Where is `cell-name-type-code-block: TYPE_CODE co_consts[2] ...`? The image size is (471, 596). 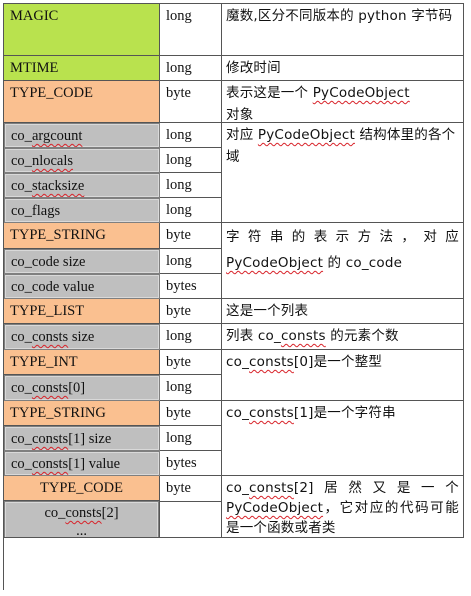 cell-name-type-code-block: TYPE_CODE co_consts[2] ... is located at coordinates (82, 507).